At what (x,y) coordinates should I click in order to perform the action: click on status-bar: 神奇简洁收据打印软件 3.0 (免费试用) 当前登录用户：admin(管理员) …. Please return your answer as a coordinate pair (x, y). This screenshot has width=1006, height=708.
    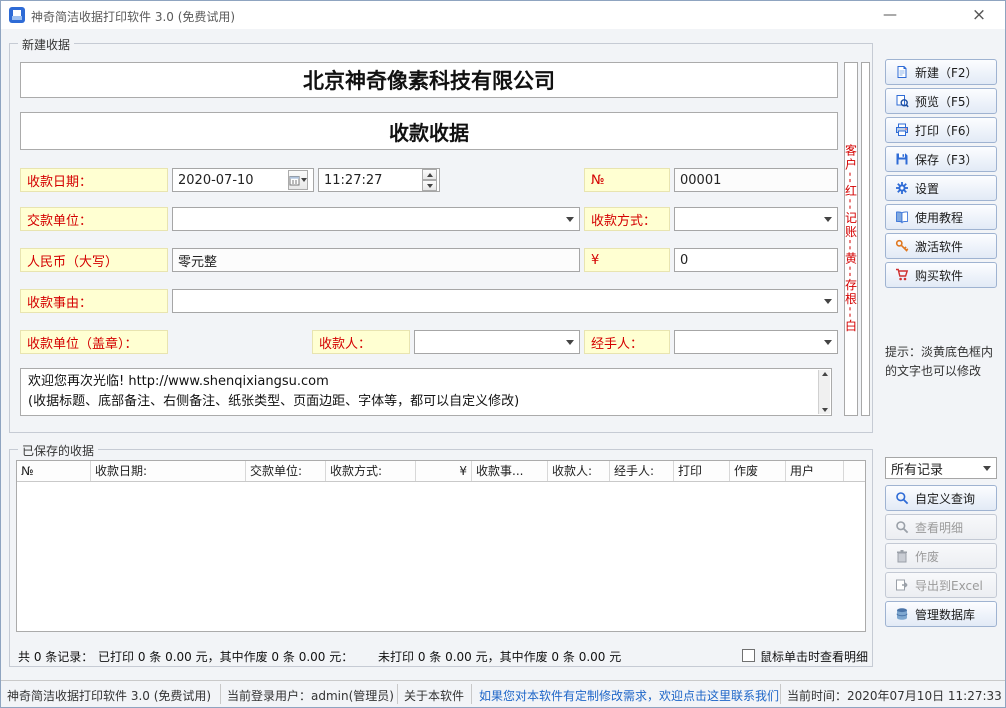
    Looking at the image, I should click on (503, 693).